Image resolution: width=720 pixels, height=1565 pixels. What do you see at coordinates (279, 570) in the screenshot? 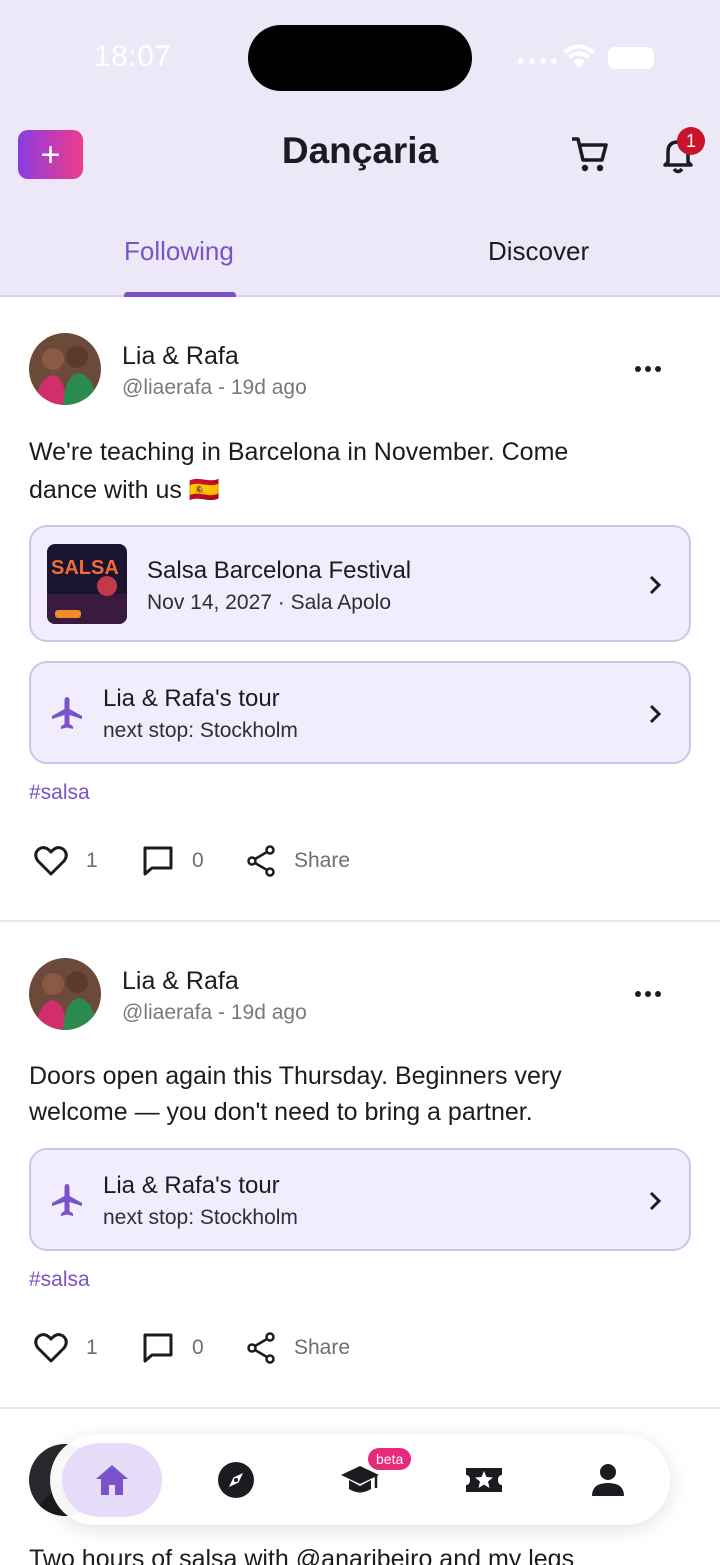
I see `event-title: Salsa Barcelona Festival` at bounding box center [279, 570].